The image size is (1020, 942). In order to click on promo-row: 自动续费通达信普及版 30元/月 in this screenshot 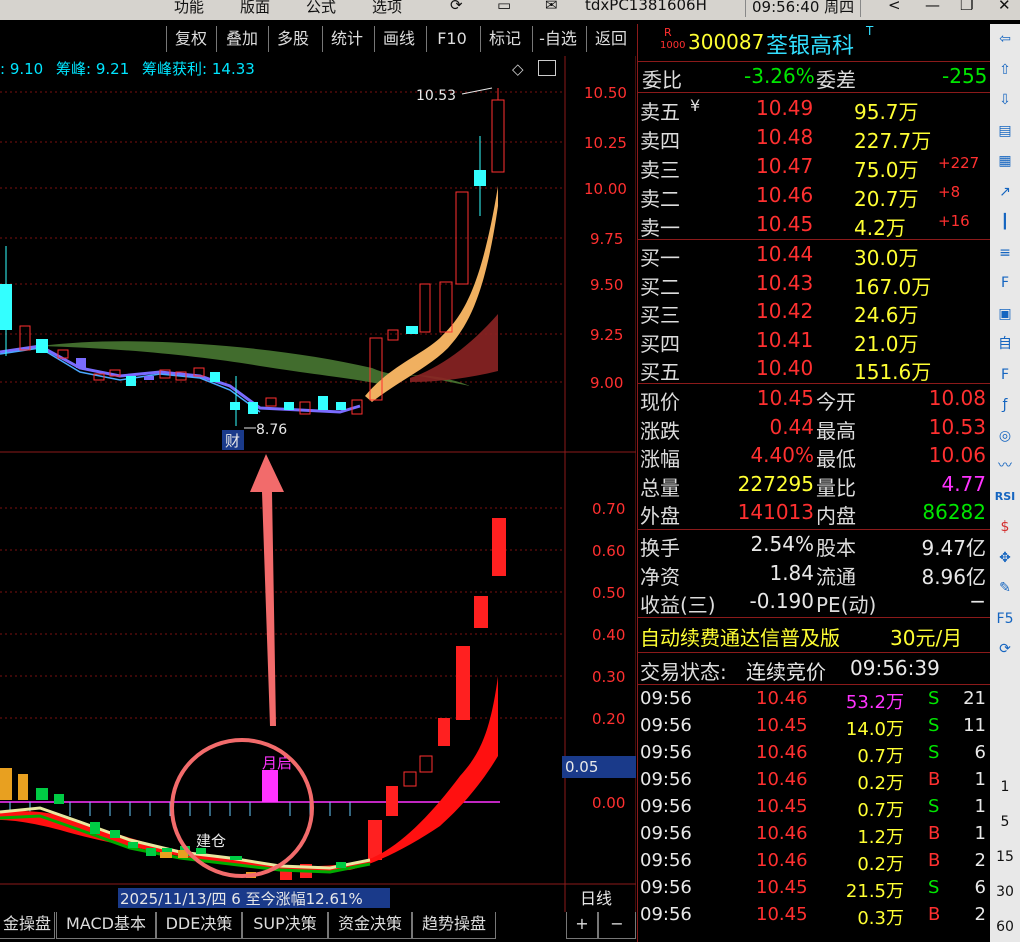, I will do `click(814, 636)`.